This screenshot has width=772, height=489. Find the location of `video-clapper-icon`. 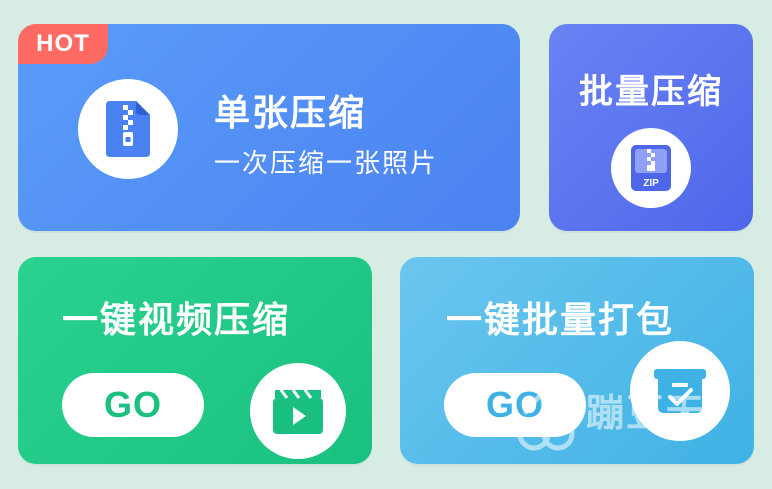

video-clapper-icon is located at coordinates (298, 411).